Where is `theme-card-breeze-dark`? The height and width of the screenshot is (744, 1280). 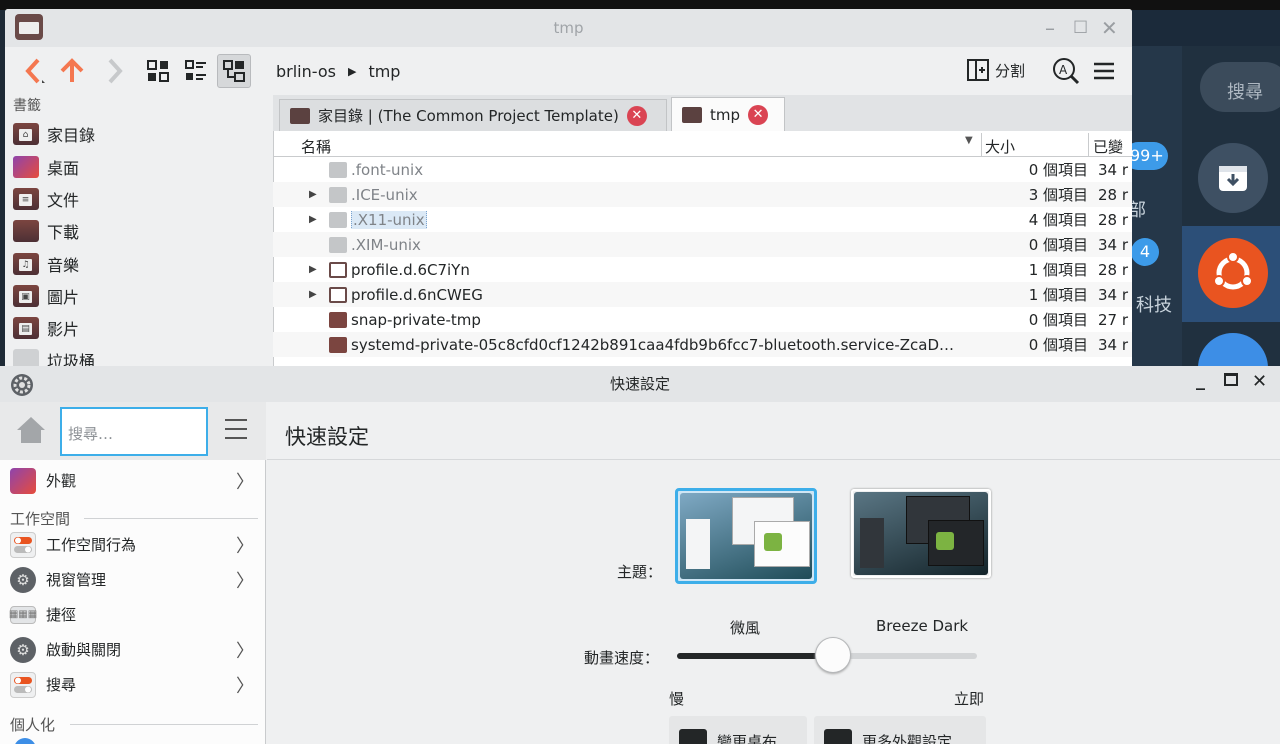
theme-card-breeze-dark is located at coordinates (921, 533).